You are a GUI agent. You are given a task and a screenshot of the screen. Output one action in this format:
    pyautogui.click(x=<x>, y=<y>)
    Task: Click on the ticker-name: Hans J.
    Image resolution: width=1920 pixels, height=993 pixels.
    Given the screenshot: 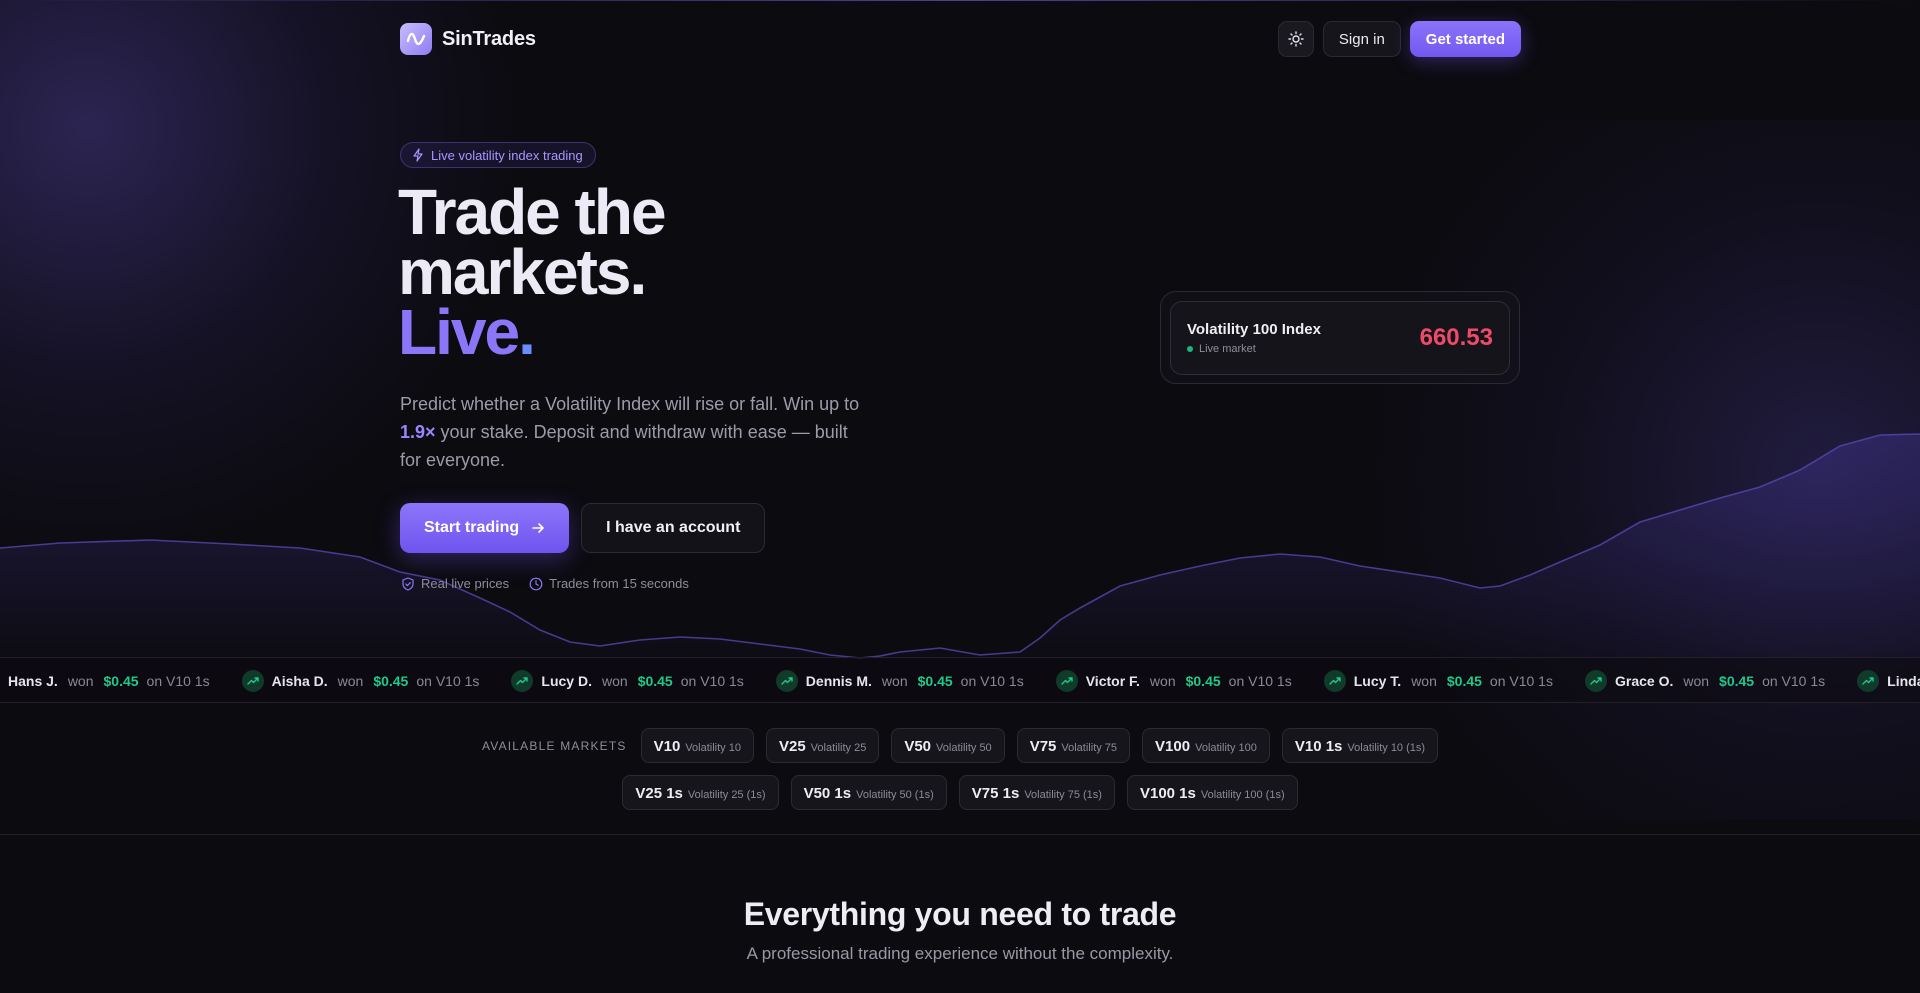 What is the action you would take?
    pyautogui.click(x=33, y=681)
    